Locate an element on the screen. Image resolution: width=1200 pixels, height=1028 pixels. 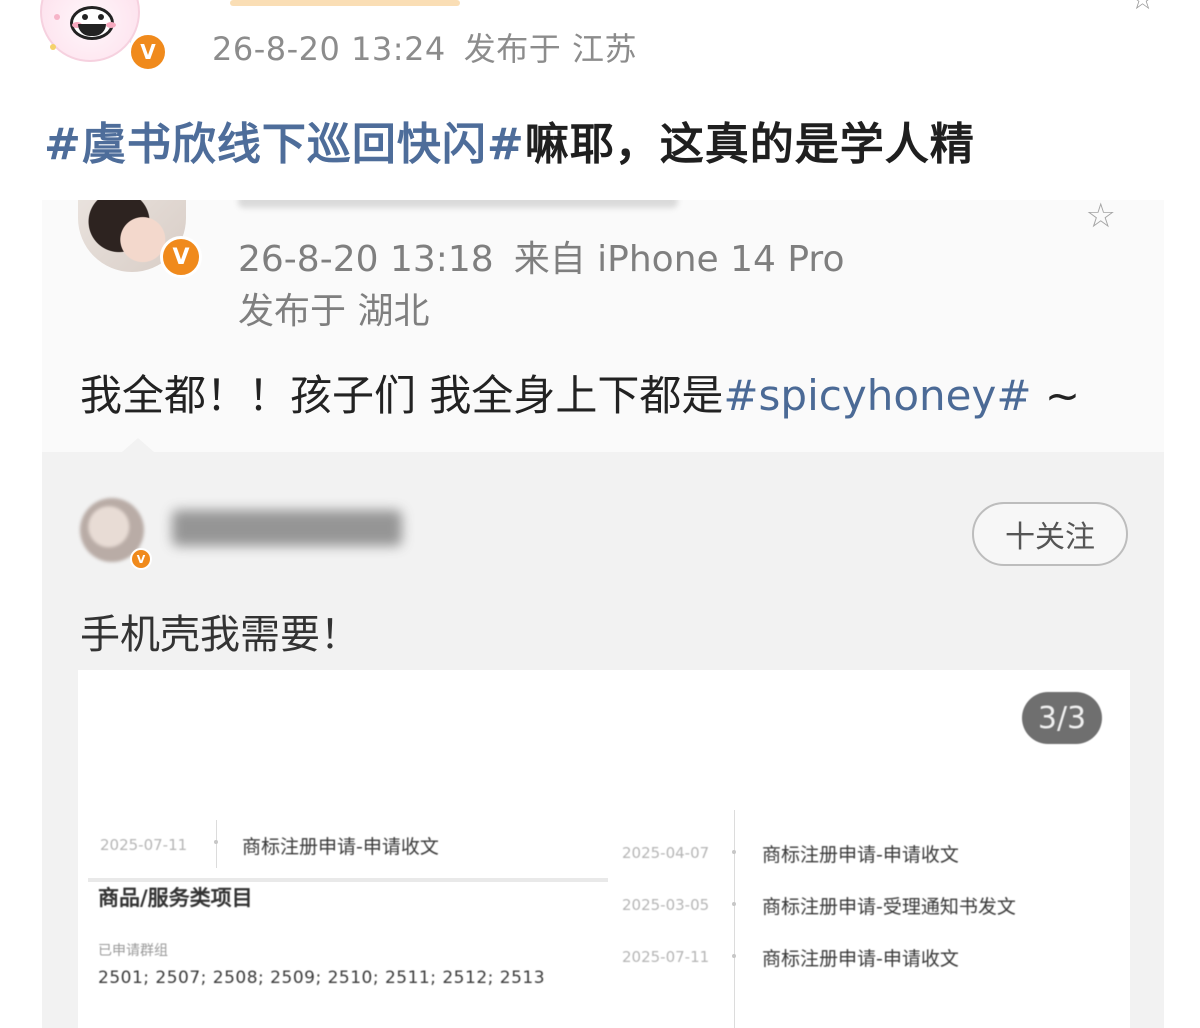
image-pager-badge: 3/3 is located at coordinates (1062, 718).